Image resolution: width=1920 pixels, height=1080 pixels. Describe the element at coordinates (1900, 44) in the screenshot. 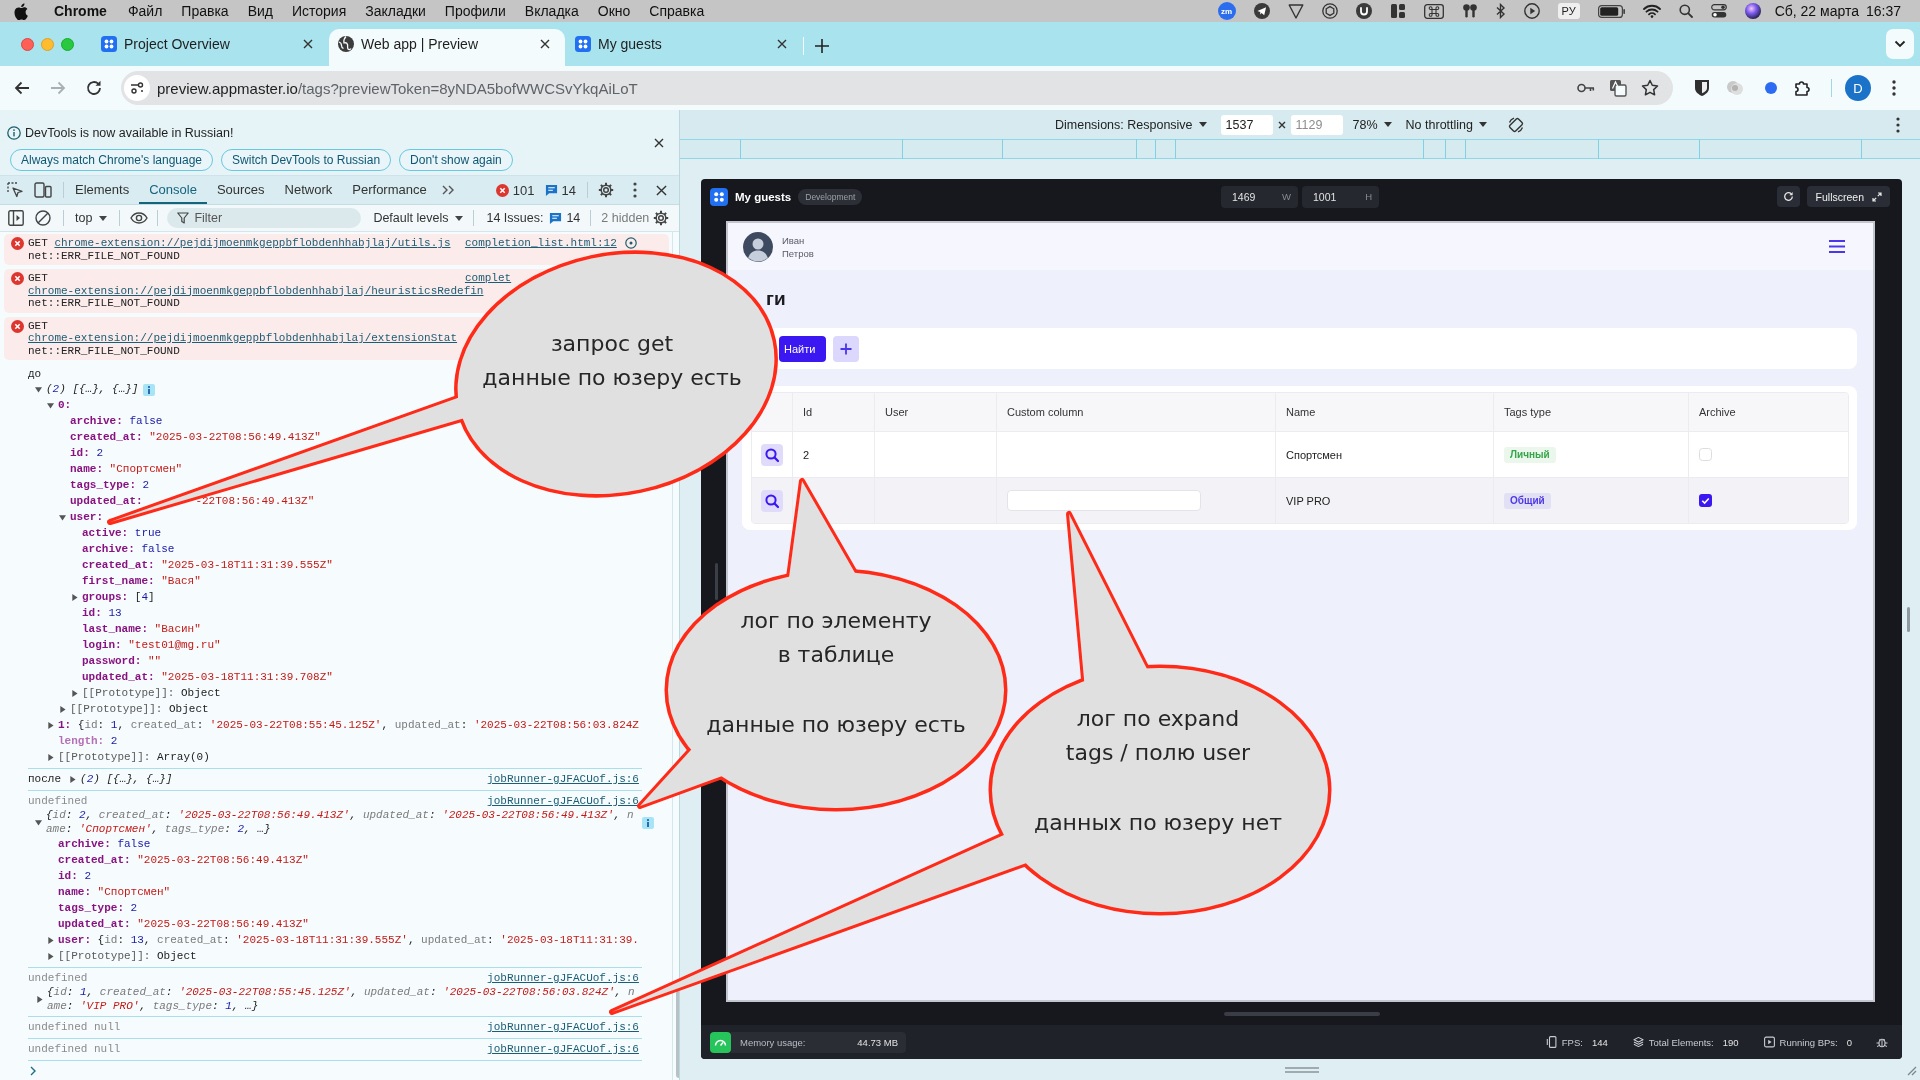

I see `chevron-down-icon` at that location.